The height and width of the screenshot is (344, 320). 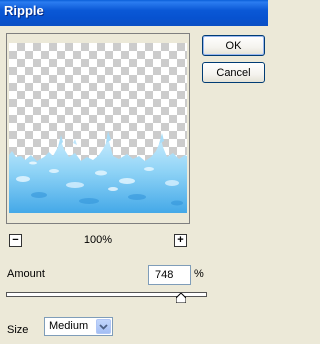 I want to click on cancel-button: Cancel, so click(x=233, y=72).